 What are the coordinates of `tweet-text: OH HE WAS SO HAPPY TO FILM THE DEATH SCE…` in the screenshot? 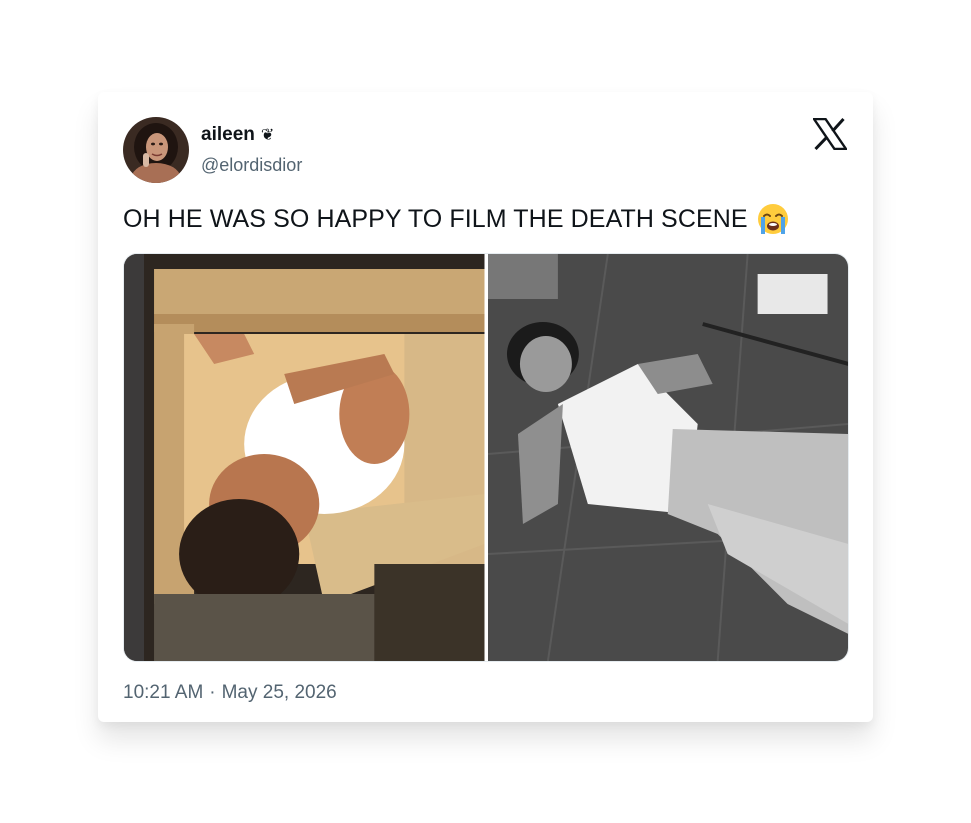 It's located at (456, 219).